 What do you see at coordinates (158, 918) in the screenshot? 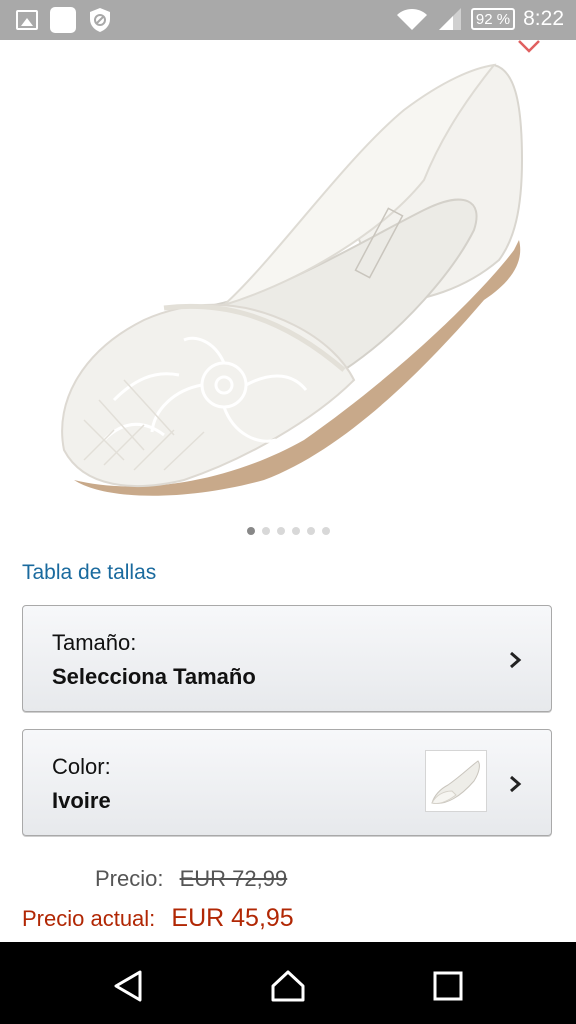
I see `current-price-row: Precio actual: EUR 45,95` at bounding box center [158, 918].